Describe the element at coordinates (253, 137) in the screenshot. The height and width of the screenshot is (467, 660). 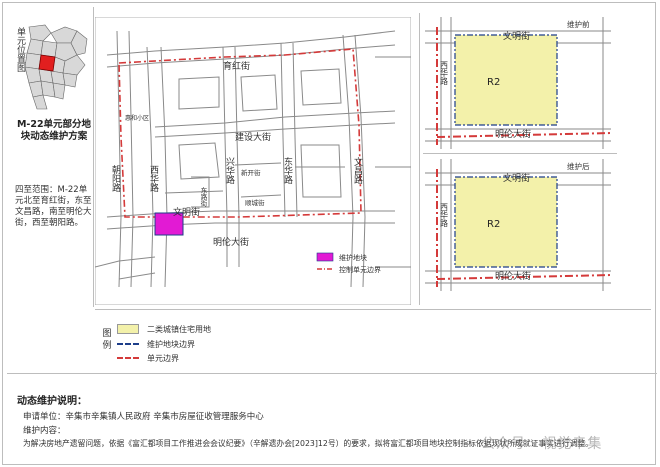
I see `road-label: 建设大街` at that location.